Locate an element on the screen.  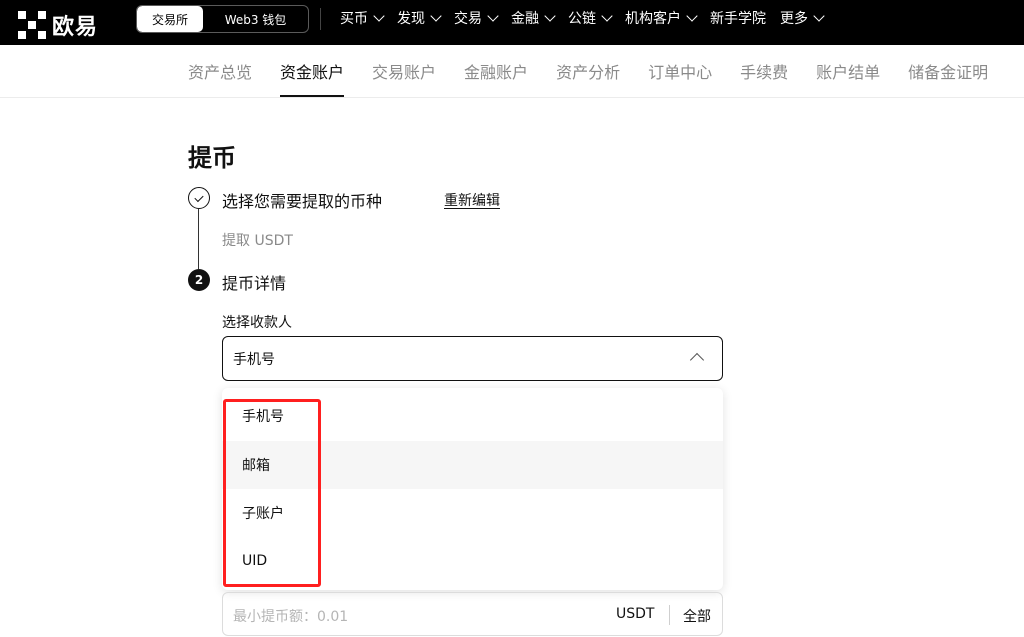
subnav-tab-4: 资产分析 is located at coordinates (588, 71).